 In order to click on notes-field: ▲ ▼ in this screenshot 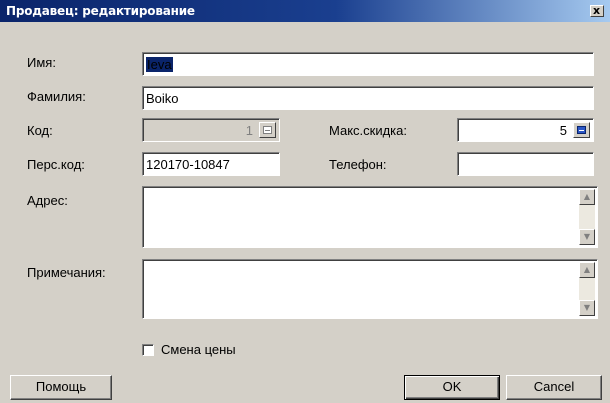, I will do `click(370, 289)`.